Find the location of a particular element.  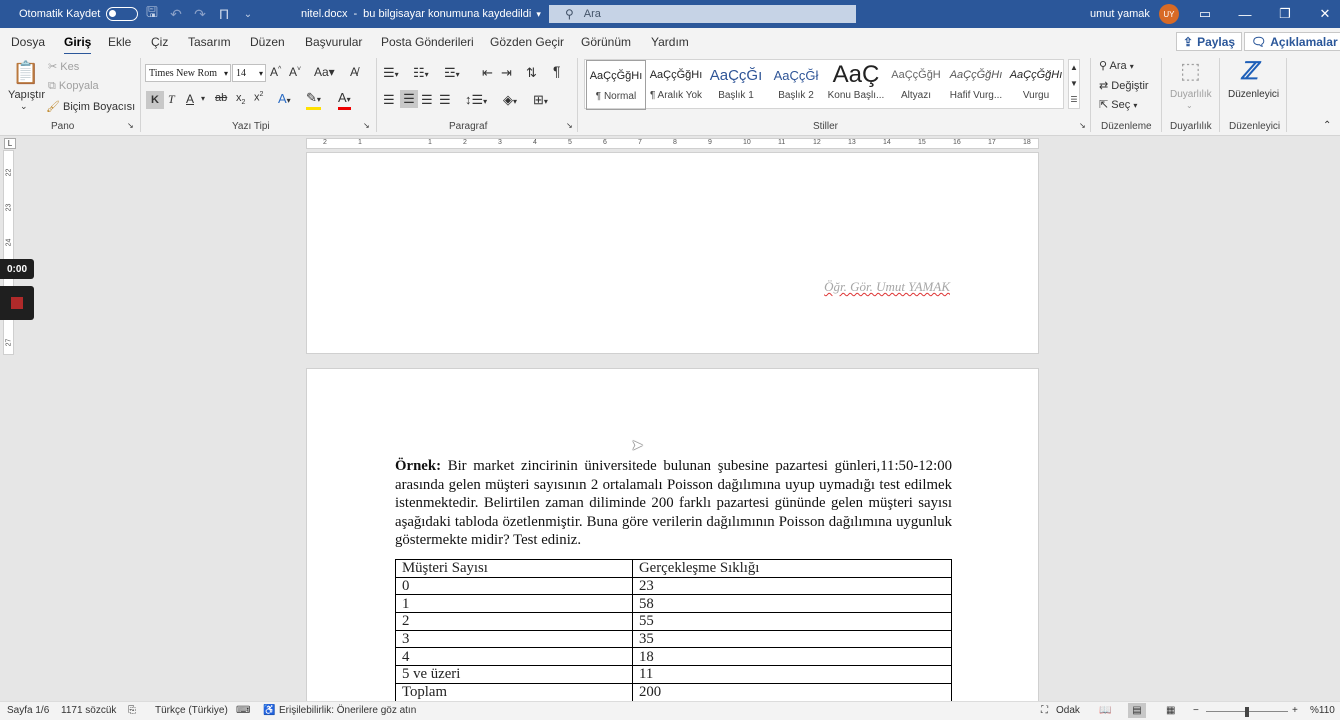

tab-giris: Giriş is located at coordinates (78, 45).